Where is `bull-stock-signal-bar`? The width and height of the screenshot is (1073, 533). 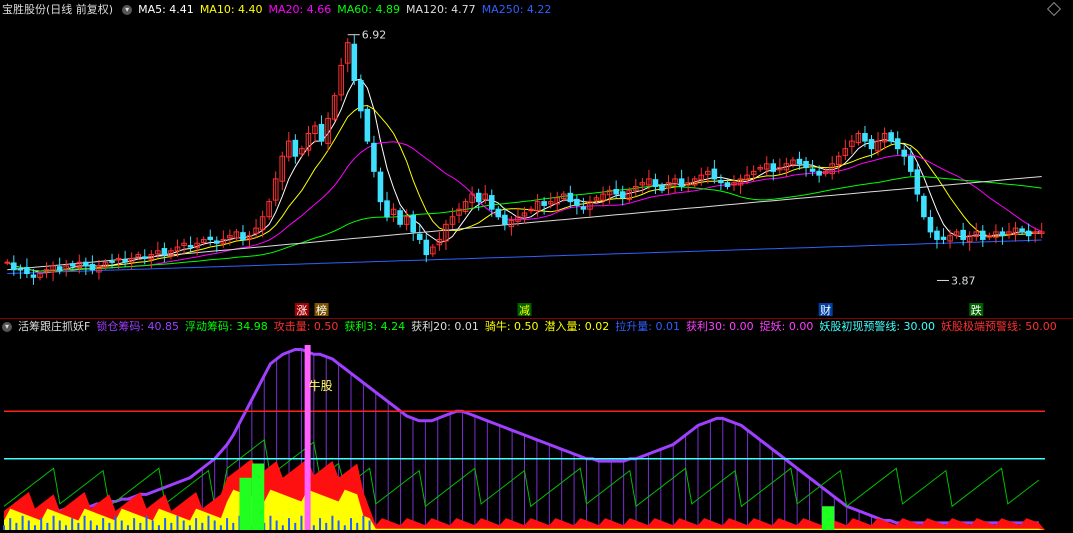
bull-stock-signal-bar is located at coordinates (307, 437).